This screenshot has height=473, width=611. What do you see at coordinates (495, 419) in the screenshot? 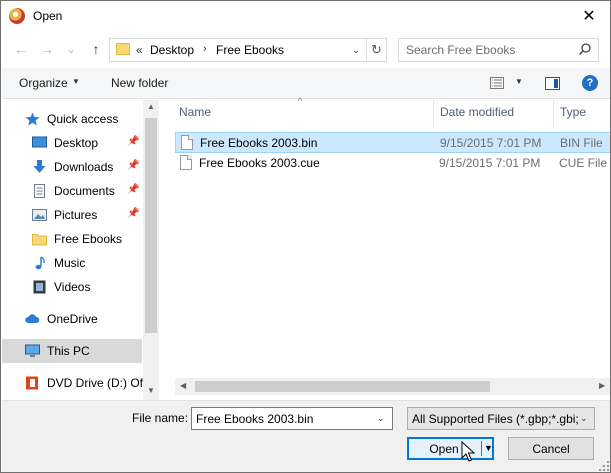
I see `file-type-filter-value: All Supported Files (*.gbp;*.gbi;` at bounding box center [495, 419].